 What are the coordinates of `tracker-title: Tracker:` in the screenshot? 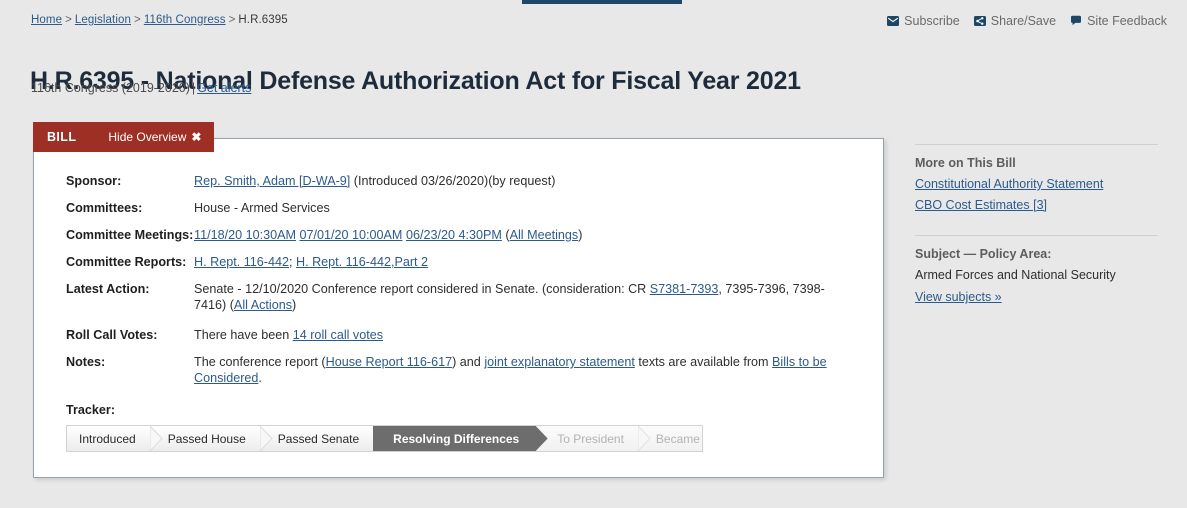 It's located at (91, 410).